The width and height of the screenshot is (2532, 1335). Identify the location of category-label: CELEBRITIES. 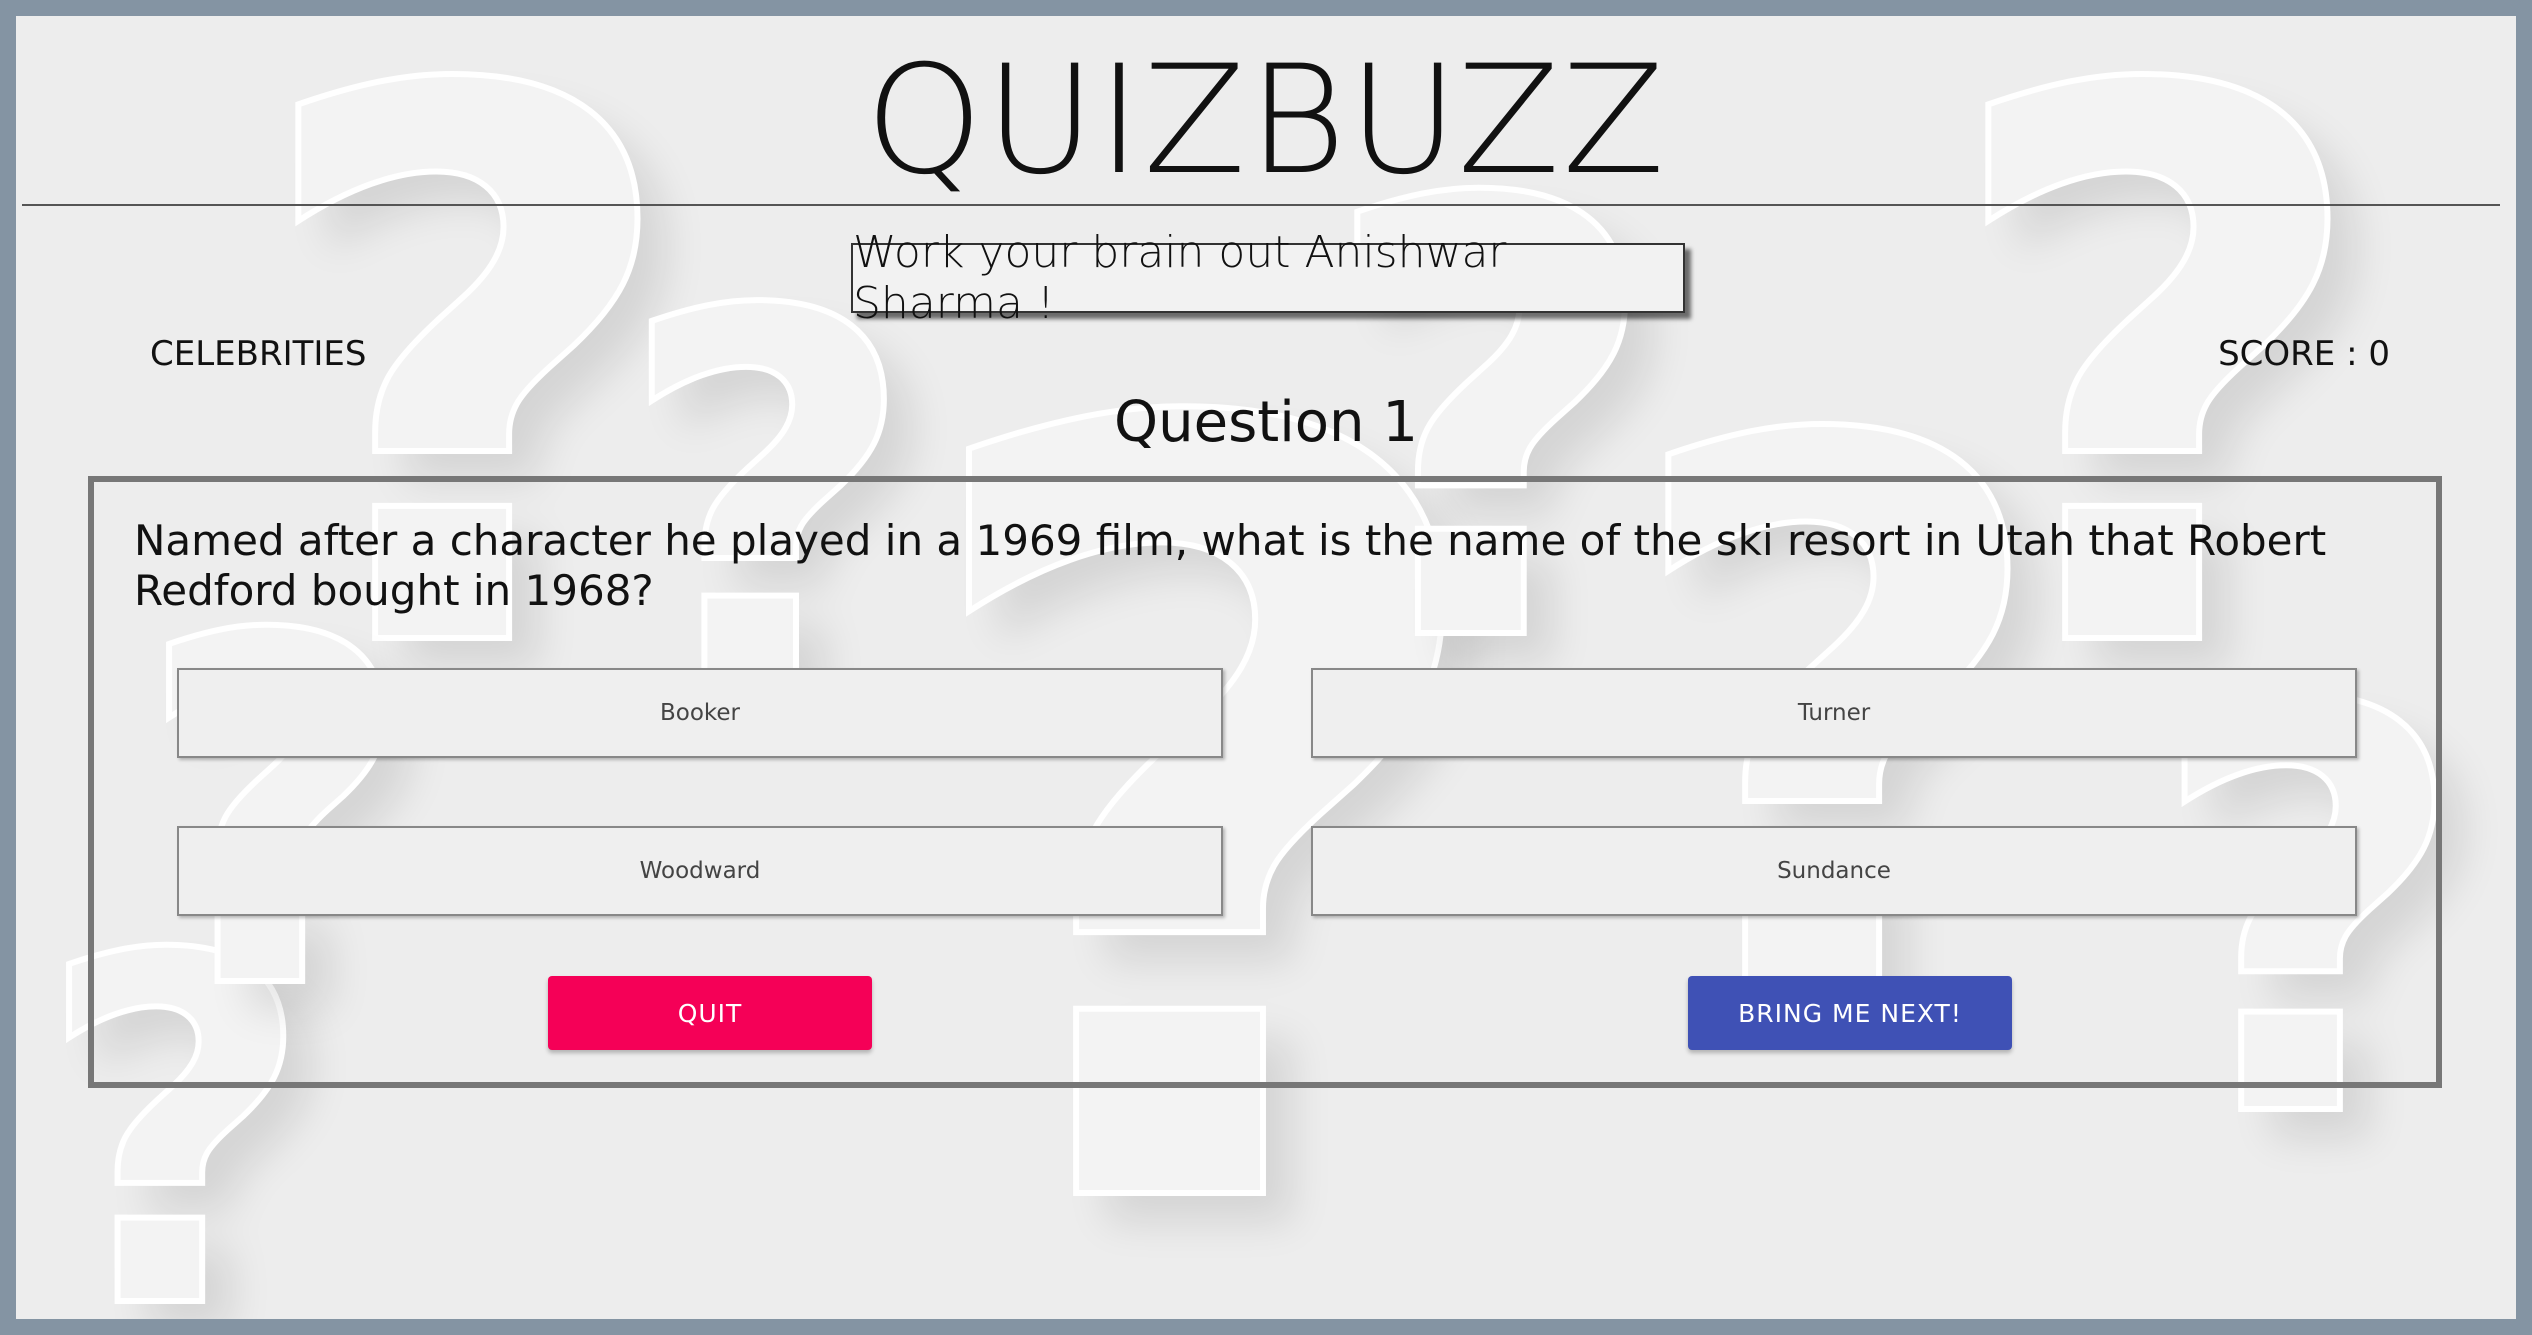
(258, 354).